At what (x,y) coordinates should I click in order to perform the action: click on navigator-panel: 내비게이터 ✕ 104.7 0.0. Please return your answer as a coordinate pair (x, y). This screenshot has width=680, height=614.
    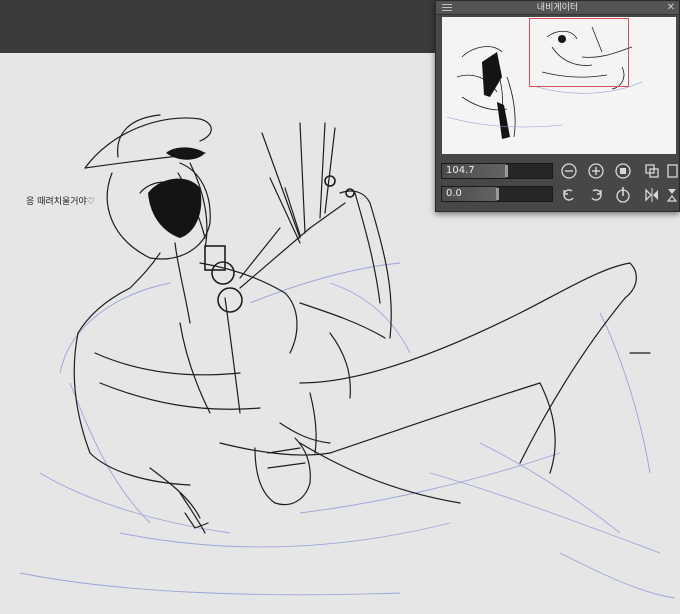
    Looking at the image, I should click on (557, 106).